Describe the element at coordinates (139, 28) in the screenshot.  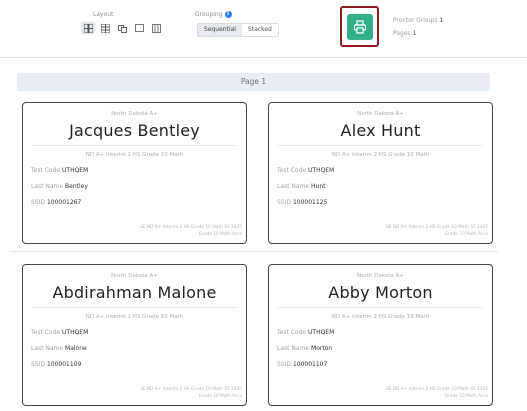
I see `layout-single-card-icon` at that location.